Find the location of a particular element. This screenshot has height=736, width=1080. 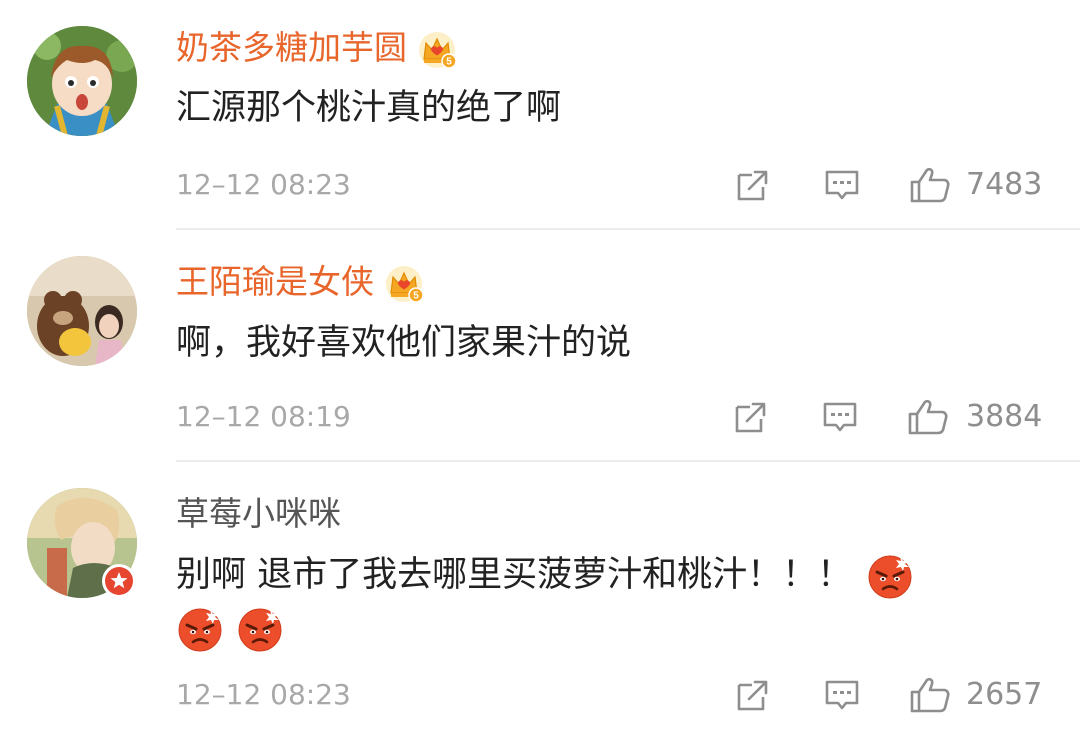

like-count: 7483 is located at coordinates (1004, 184).